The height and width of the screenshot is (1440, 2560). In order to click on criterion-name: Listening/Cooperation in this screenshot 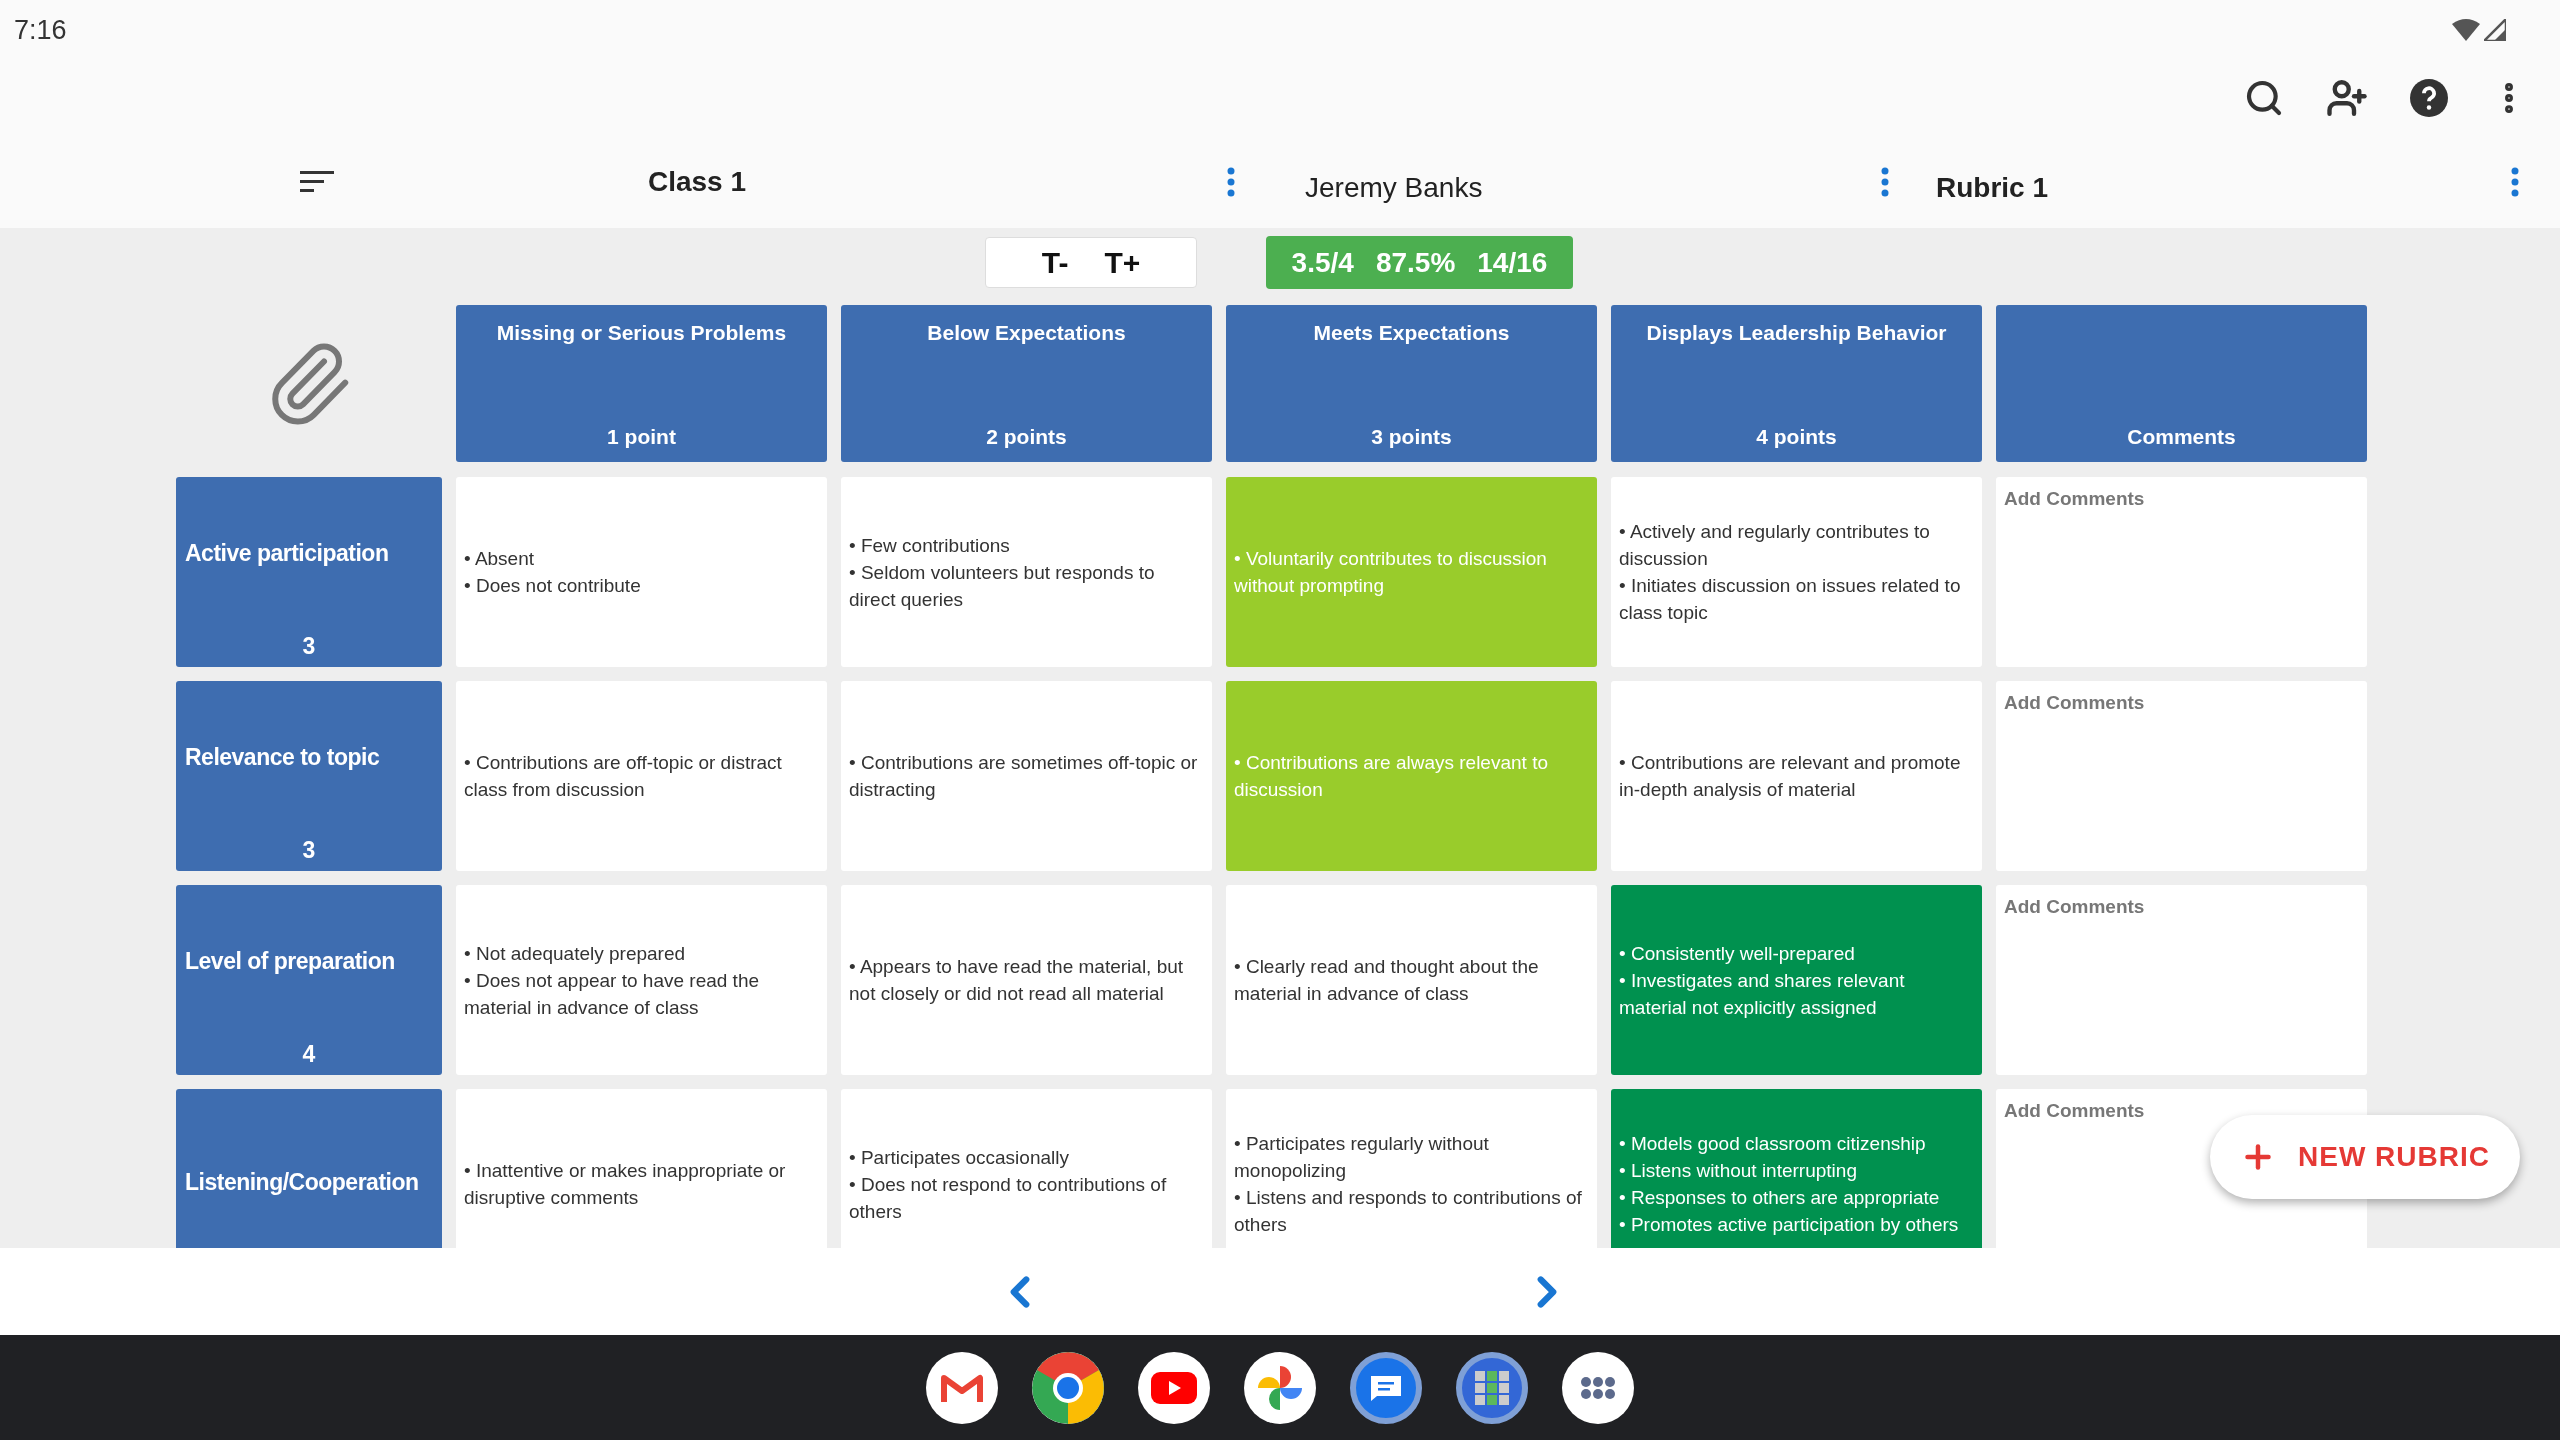, I will do `click(302, 1182)`.